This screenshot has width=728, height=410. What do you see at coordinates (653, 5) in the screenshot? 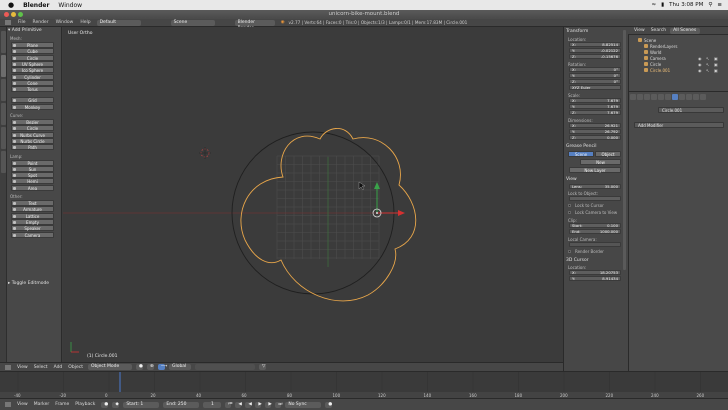
I see `wifi-icon: ≈` at bounding box center [653, 5].